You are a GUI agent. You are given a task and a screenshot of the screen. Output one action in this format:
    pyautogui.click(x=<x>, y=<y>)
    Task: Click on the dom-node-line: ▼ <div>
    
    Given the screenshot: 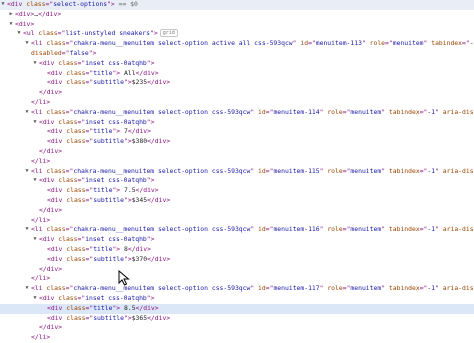 What is the action you would take?
    pyautogui.click(x=237, y=25)
    